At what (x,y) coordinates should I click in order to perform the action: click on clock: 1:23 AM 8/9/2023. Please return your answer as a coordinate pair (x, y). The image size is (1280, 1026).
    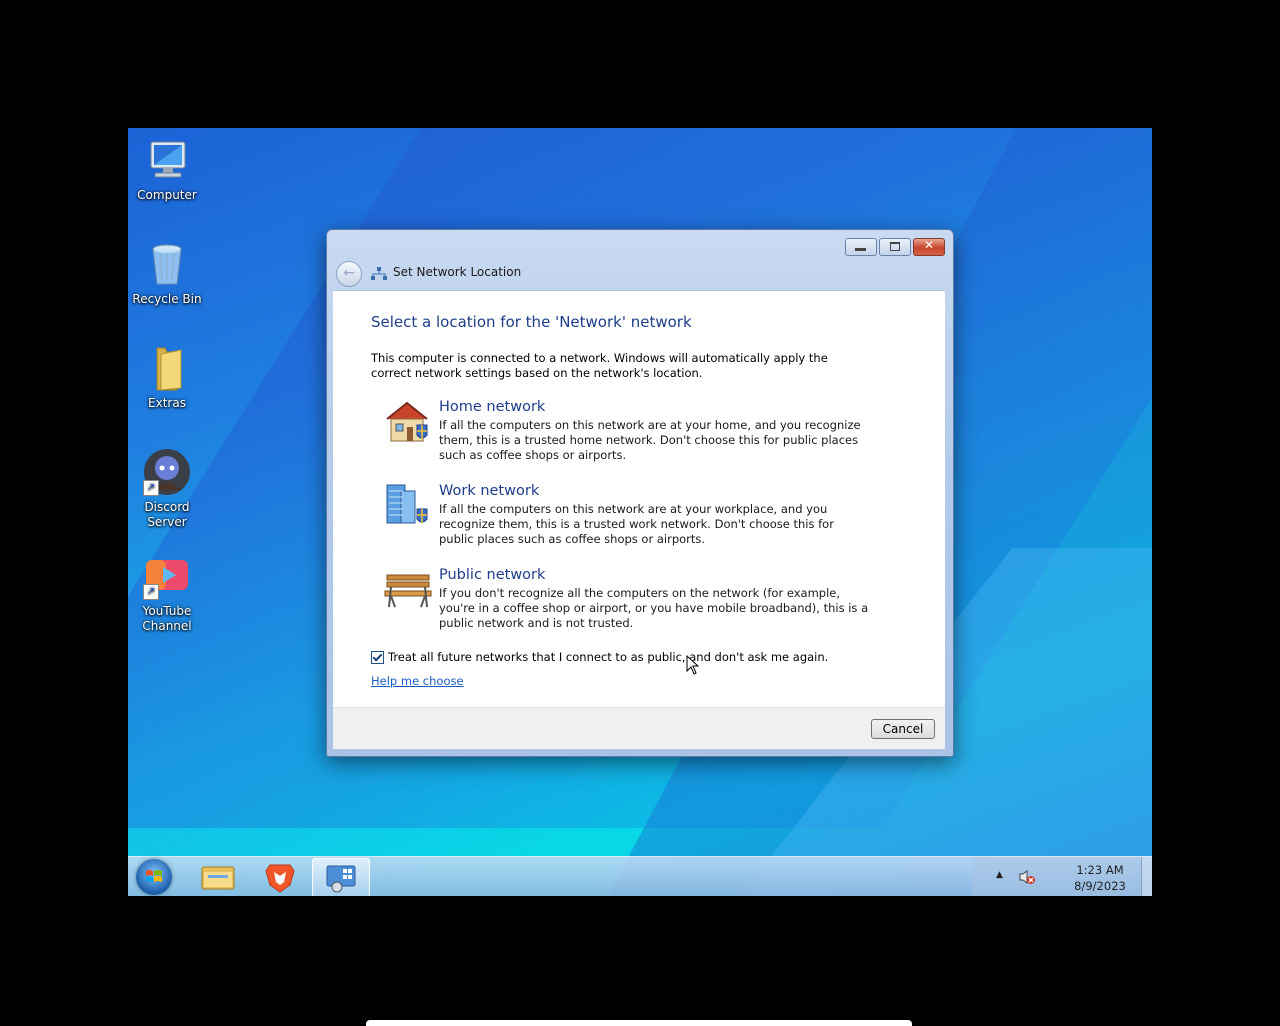
    Looking at the image, I should click on (1100, 878).